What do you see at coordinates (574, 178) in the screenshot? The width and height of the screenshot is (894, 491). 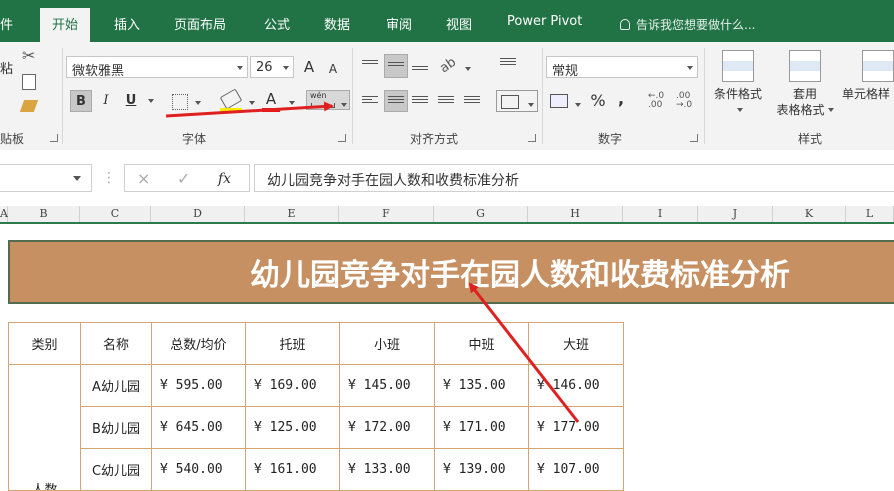 I see `formula-input: 幼儿园竞争对手在园人数和收费标准分析` at bounding box center [574, 178].